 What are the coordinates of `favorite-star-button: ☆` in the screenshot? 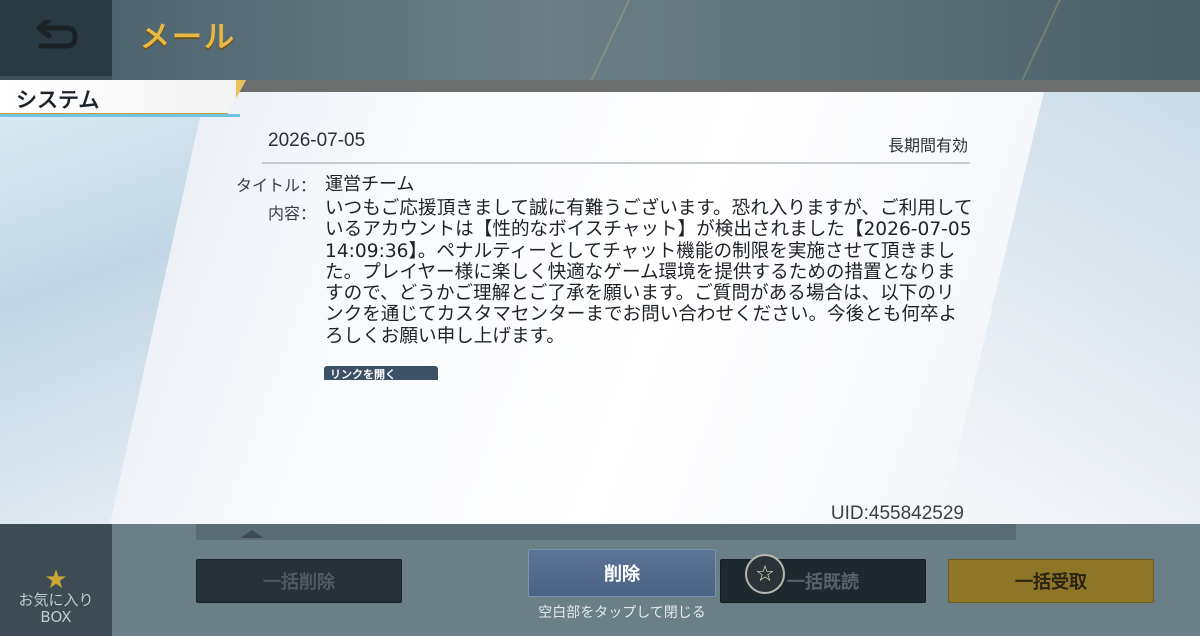 It's located at (765, 574).